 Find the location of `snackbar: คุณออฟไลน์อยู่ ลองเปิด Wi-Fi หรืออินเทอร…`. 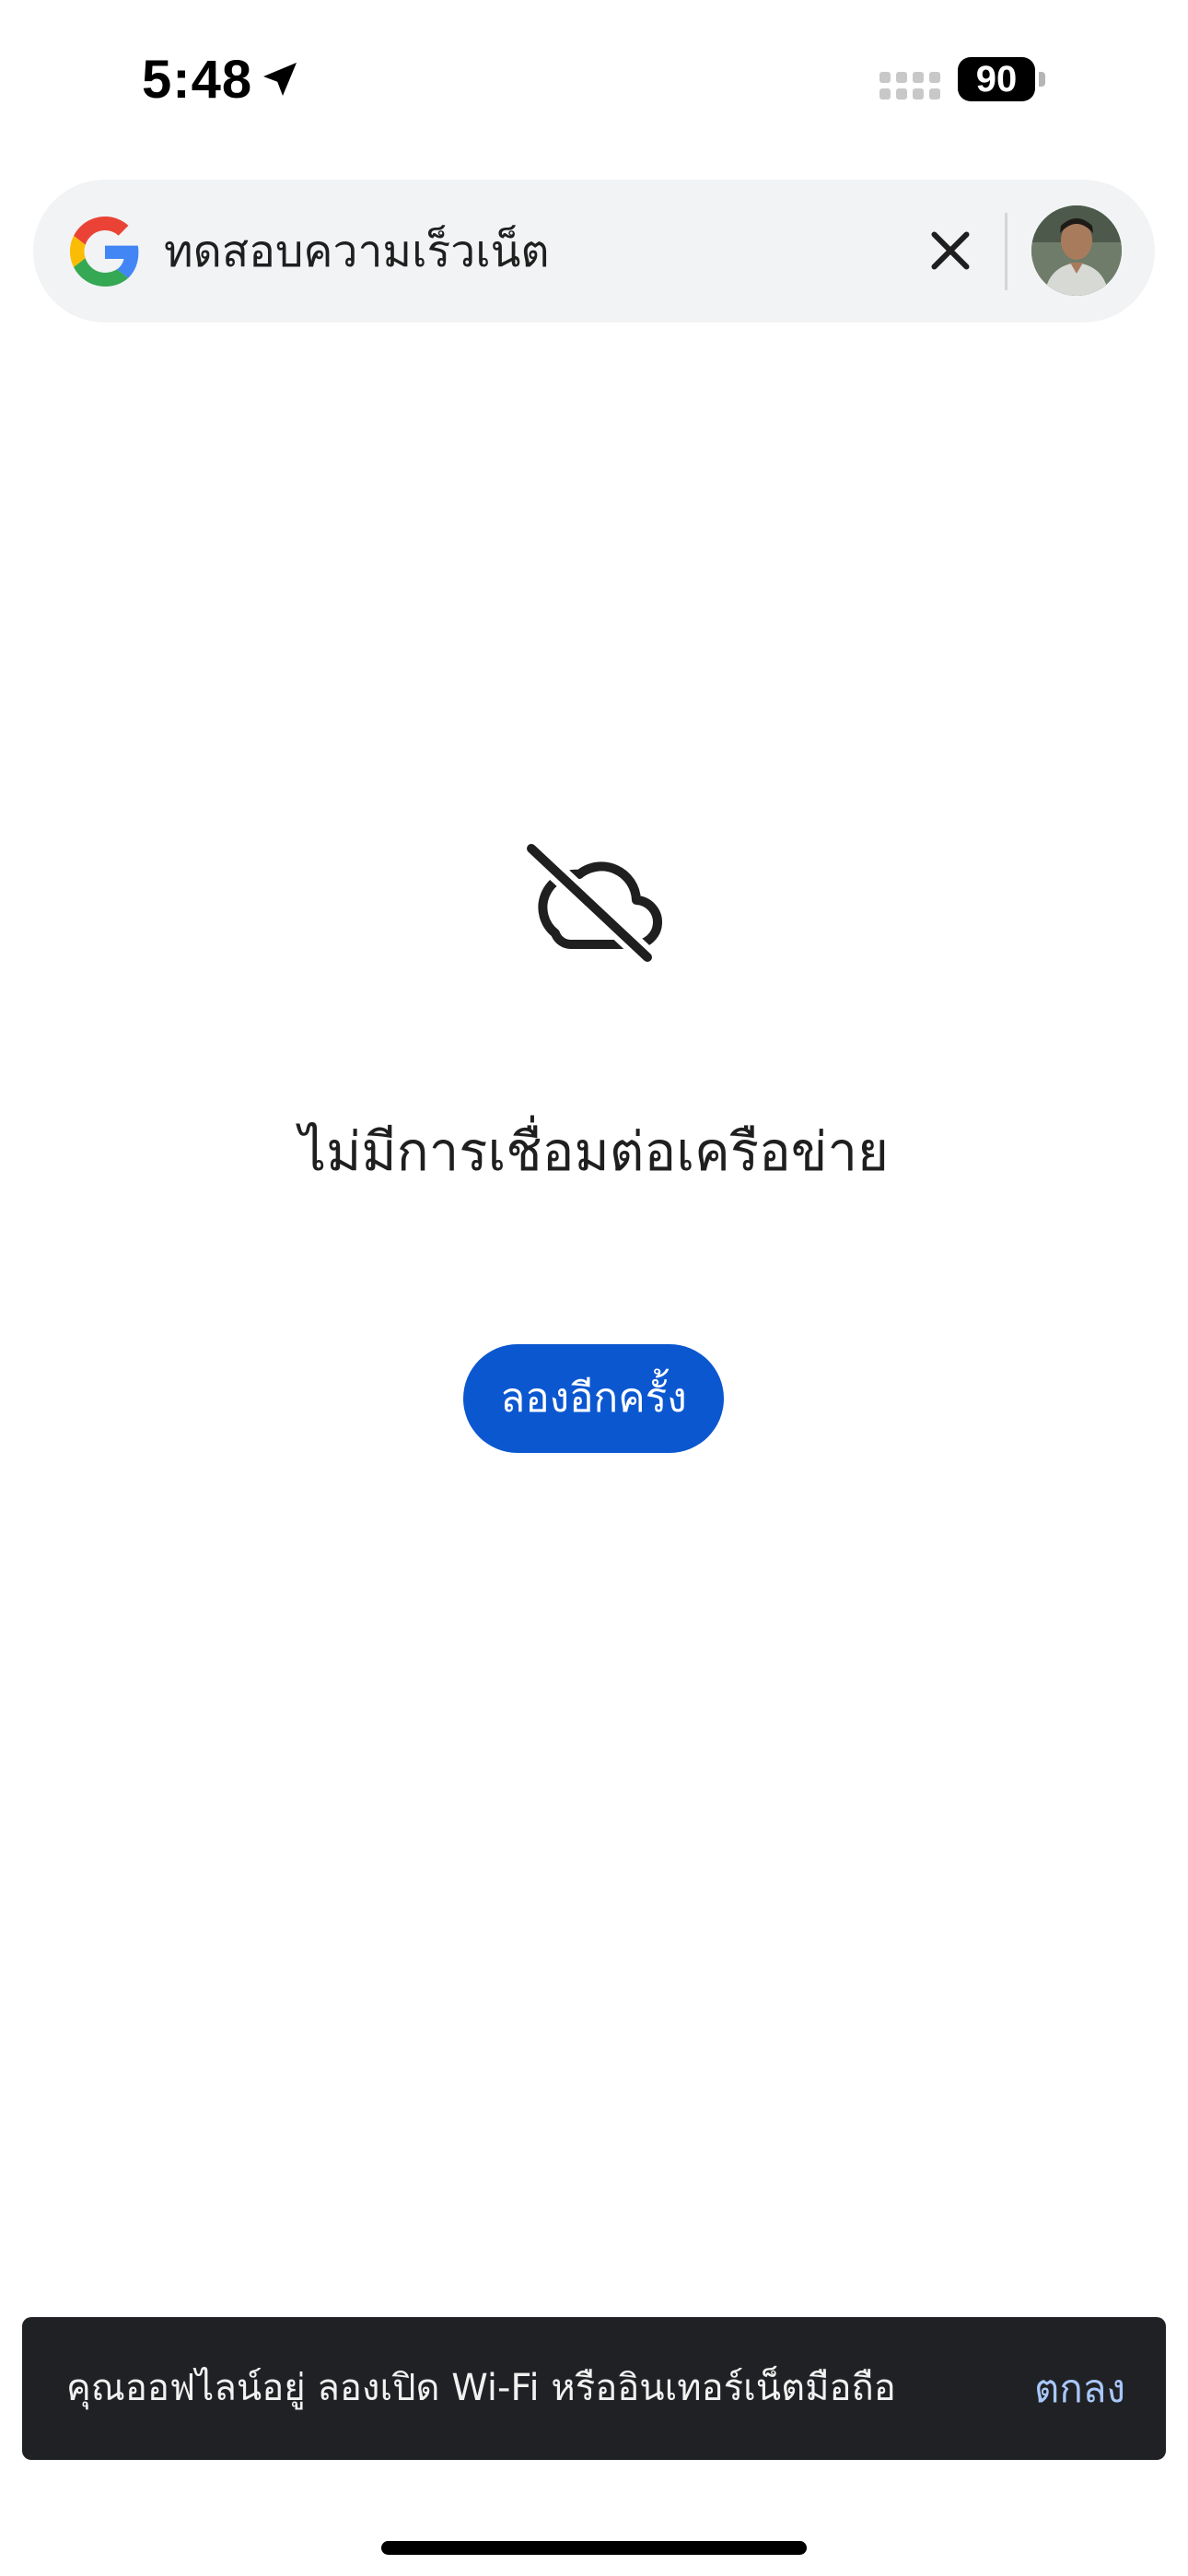

snackbar: คุณออฟไลน์อยู่ ลองเปิด Wi-Fi หรืออินเทอร… is located at coordinates (594, 2388).